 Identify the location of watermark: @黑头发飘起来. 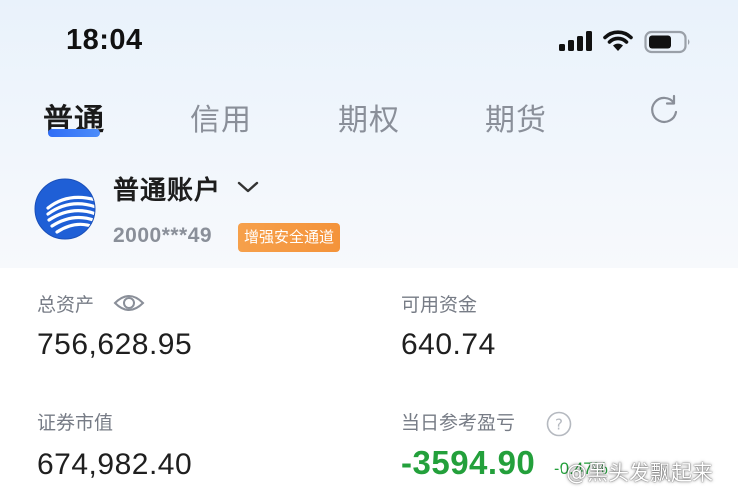
(623, 472).